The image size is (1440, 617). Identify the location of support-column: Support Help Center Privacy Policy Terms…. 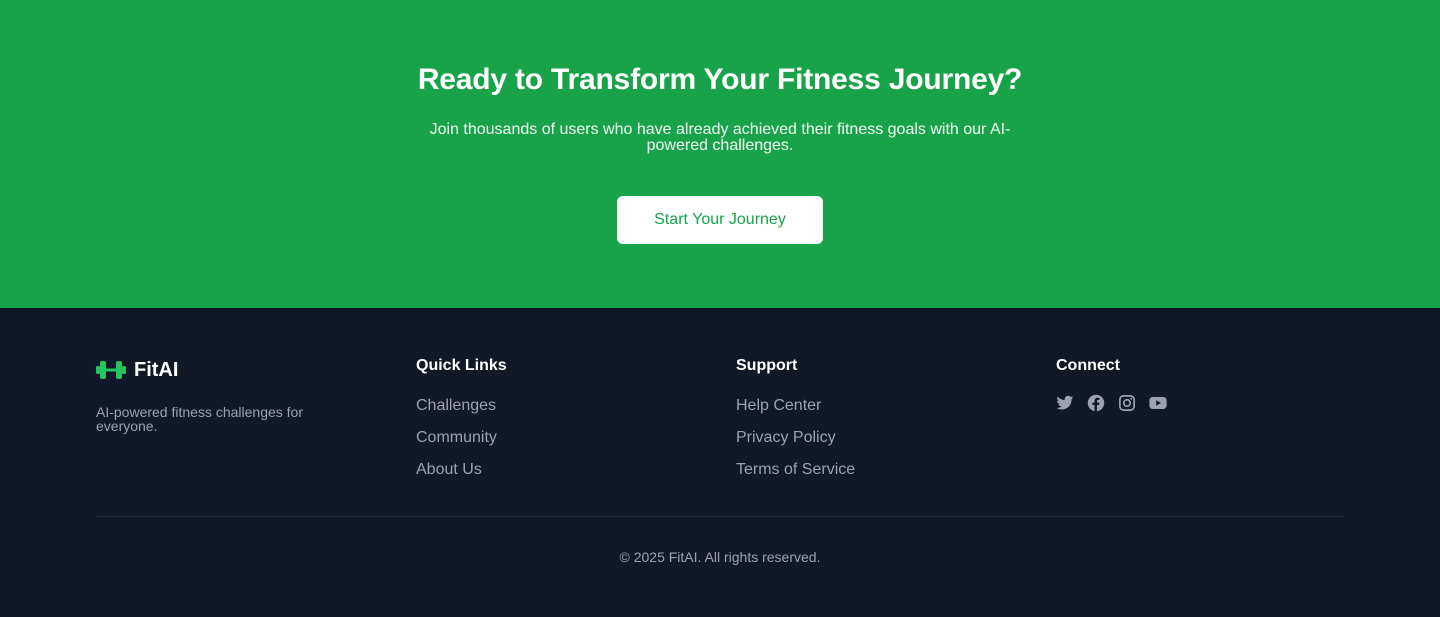
(795, 424).